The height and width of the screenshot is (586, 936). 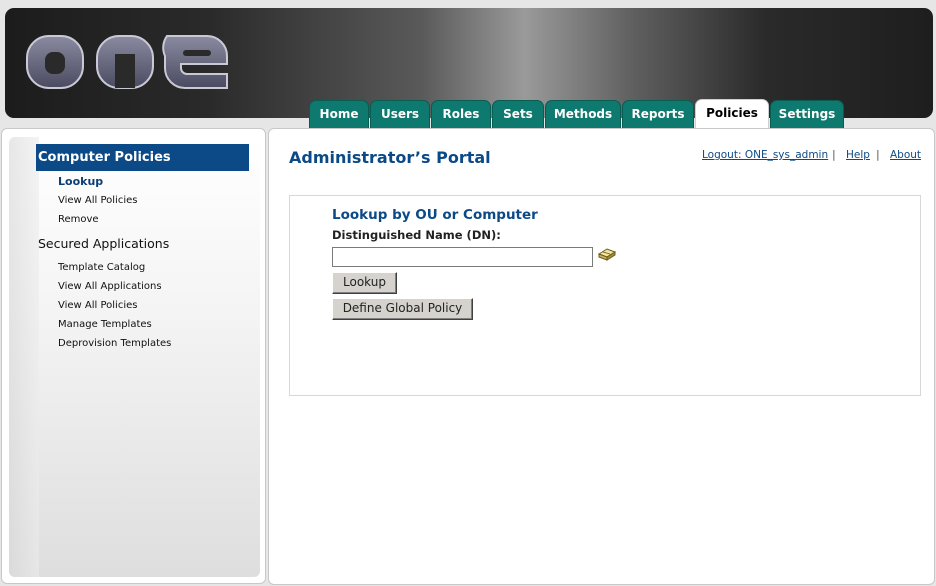 I want to click on about-link: About, so click(x=905, y=155).